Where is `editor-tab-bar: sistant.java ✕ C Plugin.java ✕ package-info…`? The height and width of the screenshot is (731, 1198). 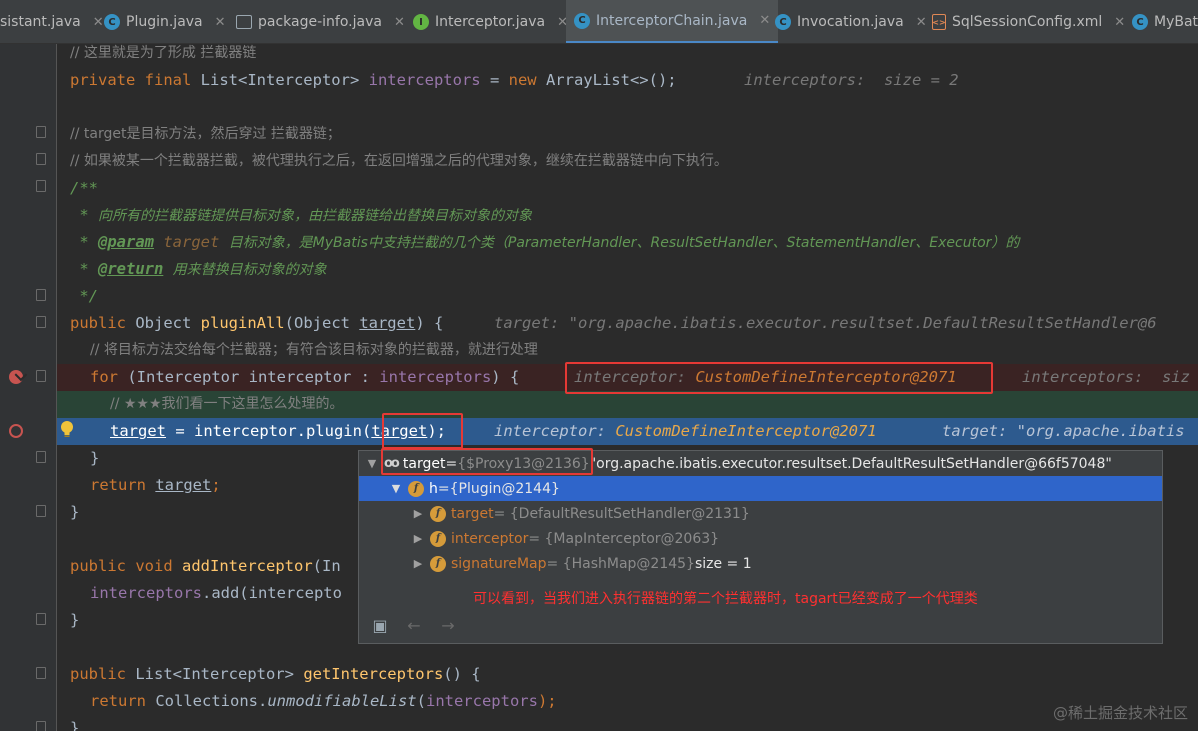
editor-tab-bar: sistant.java ✕ C Plugin.java ✕ package-info… is located at coordinates (599, 22).